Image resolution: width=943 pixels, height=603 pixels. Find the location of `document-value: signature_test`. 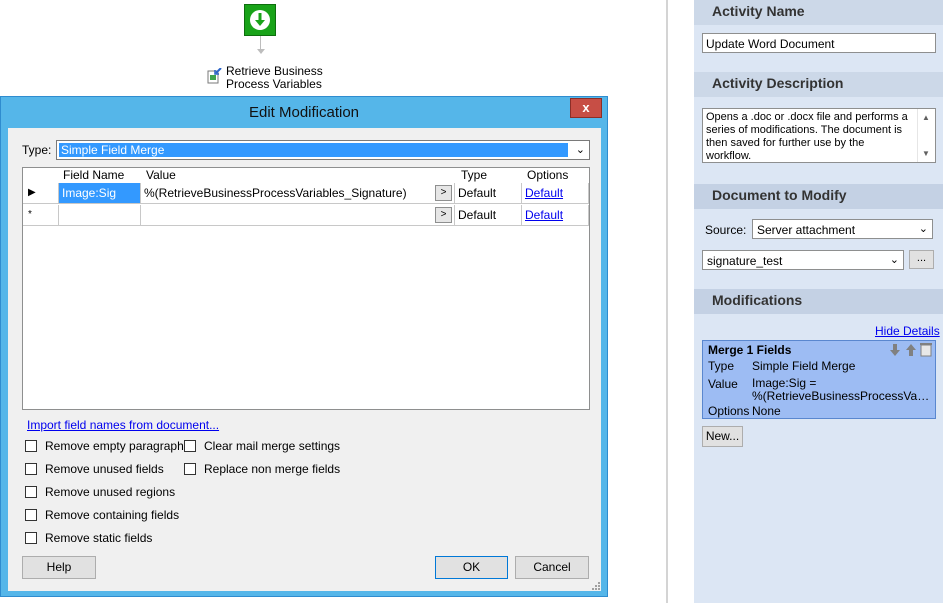

document-value: signature_test is located at coordinates (745, 261).